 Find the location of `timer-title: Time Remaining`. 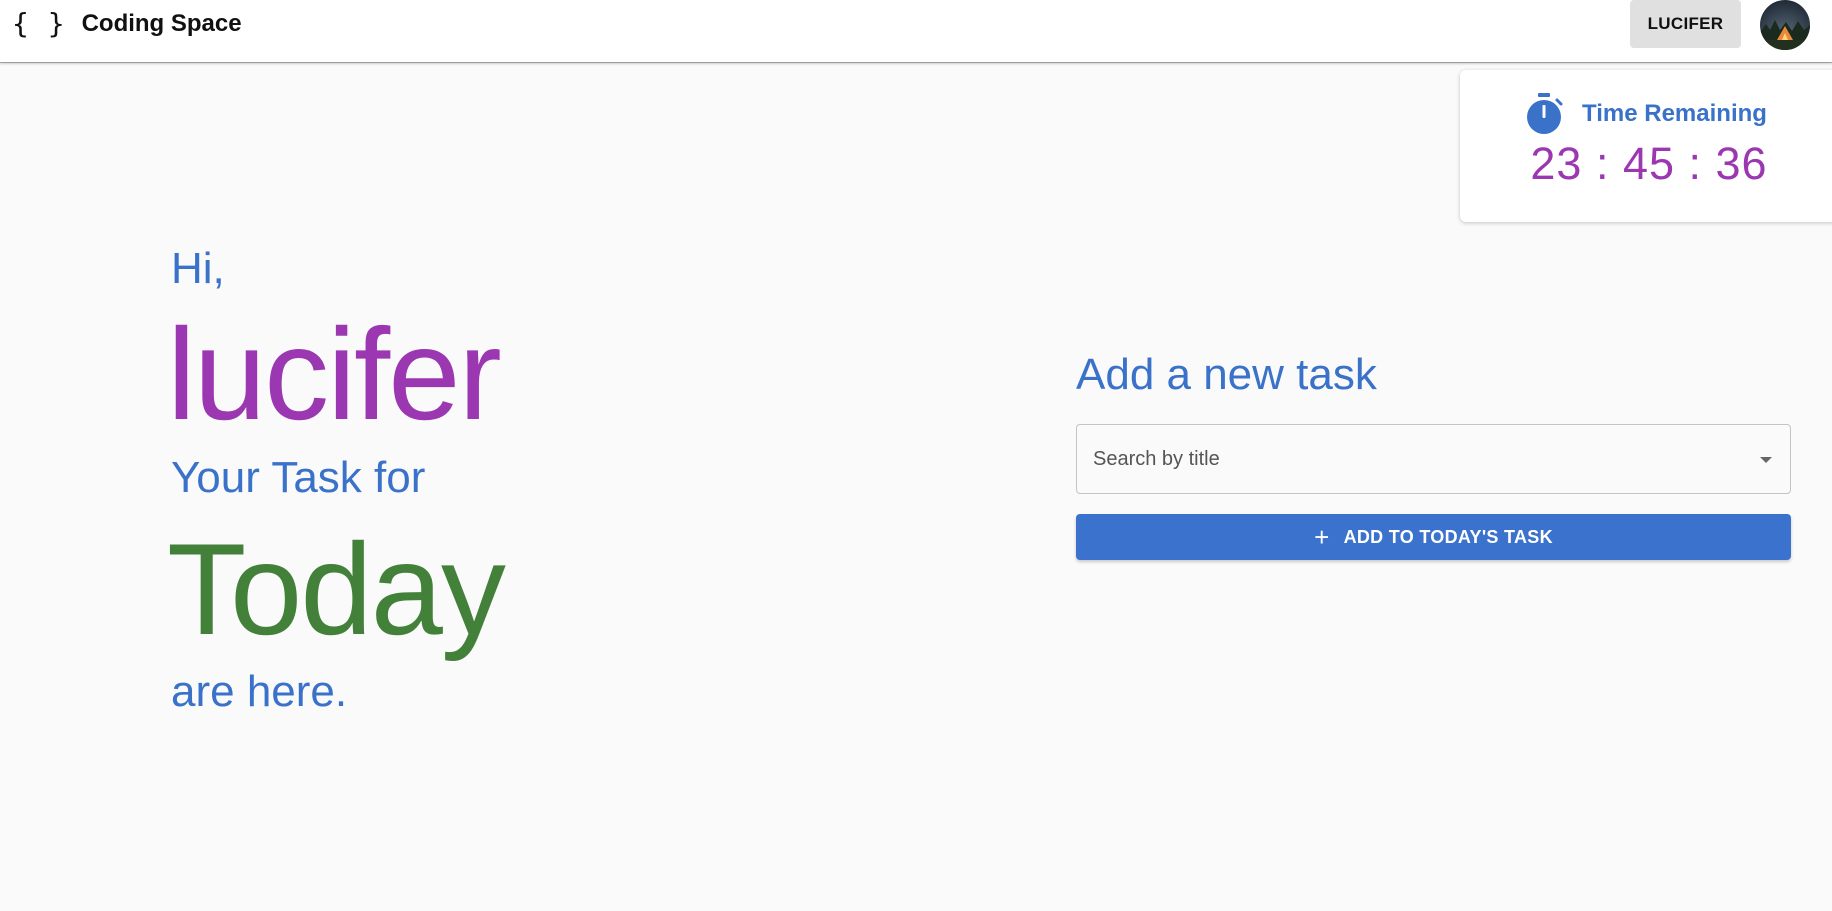

timer-title: Time Remaining is located at coordinates (1674, 113).